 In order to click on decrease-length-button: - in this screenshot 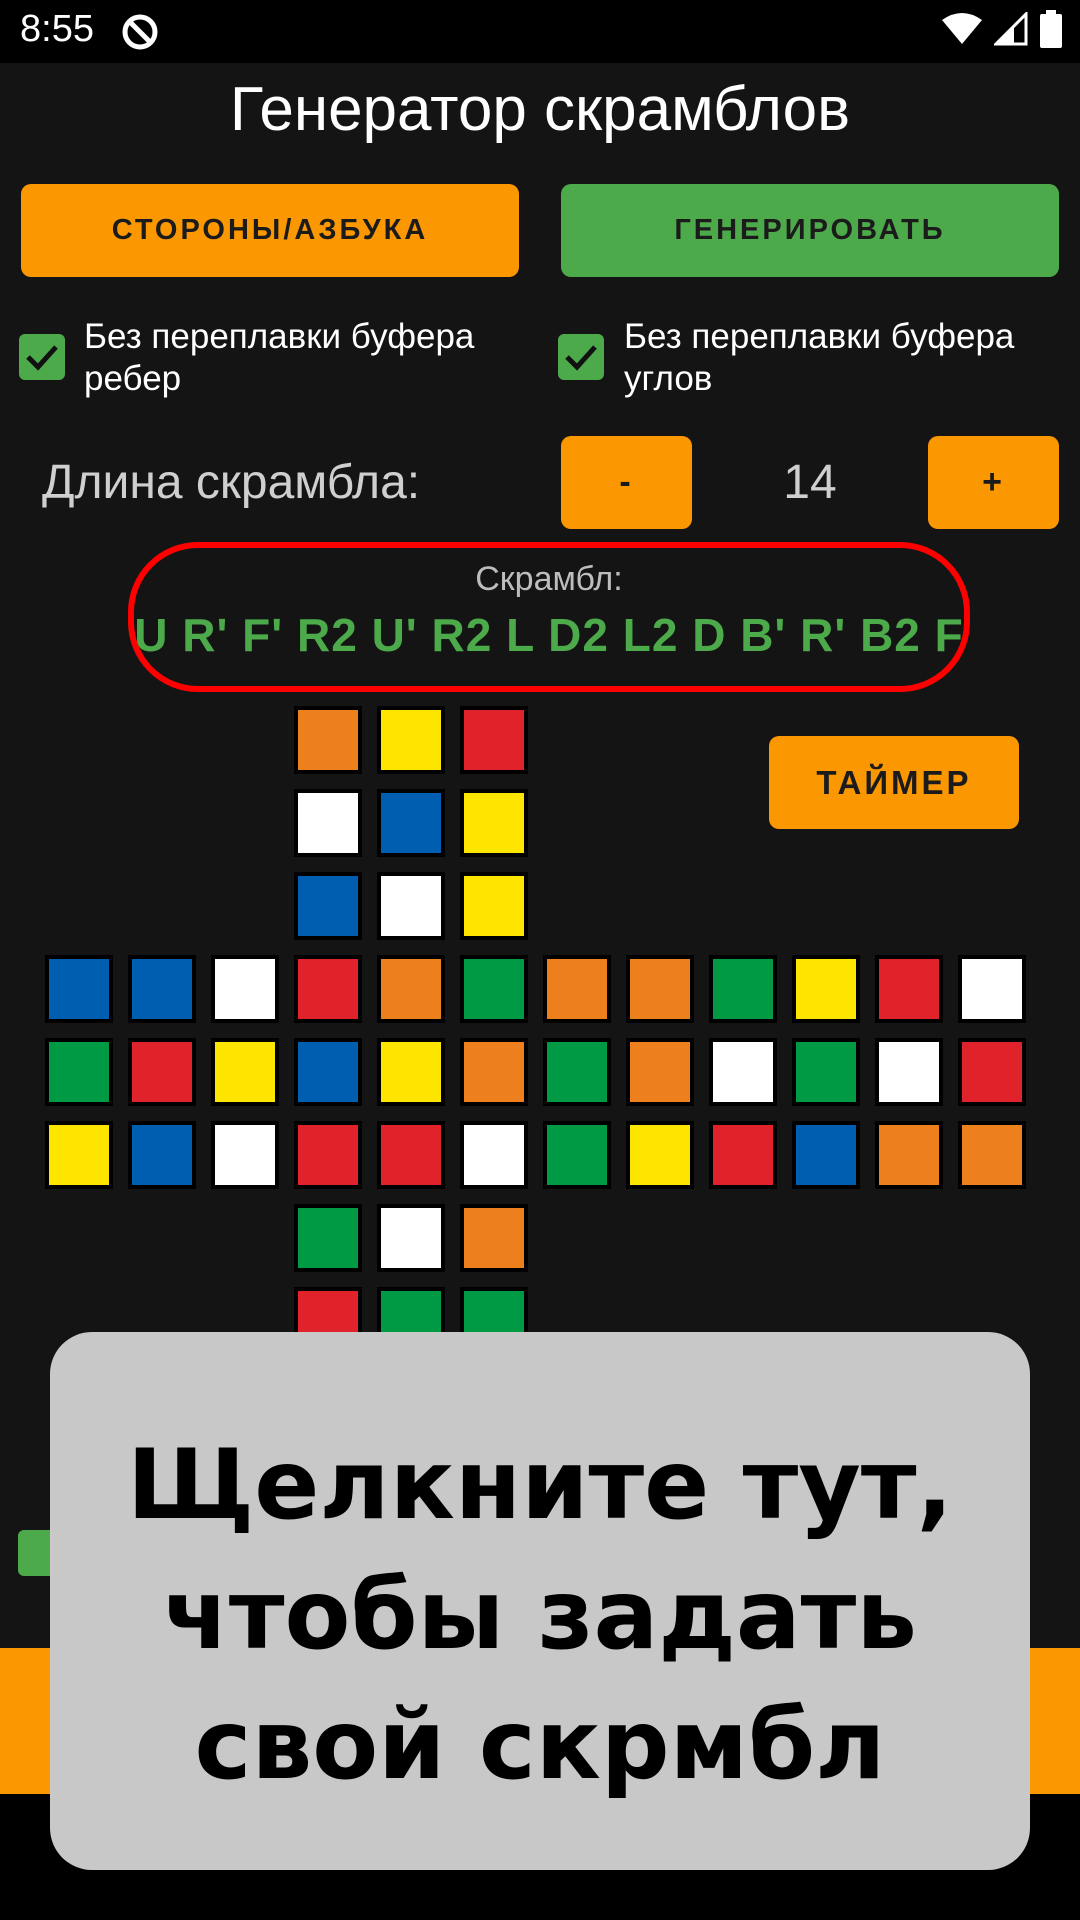, I will do `click(626, 482)`.